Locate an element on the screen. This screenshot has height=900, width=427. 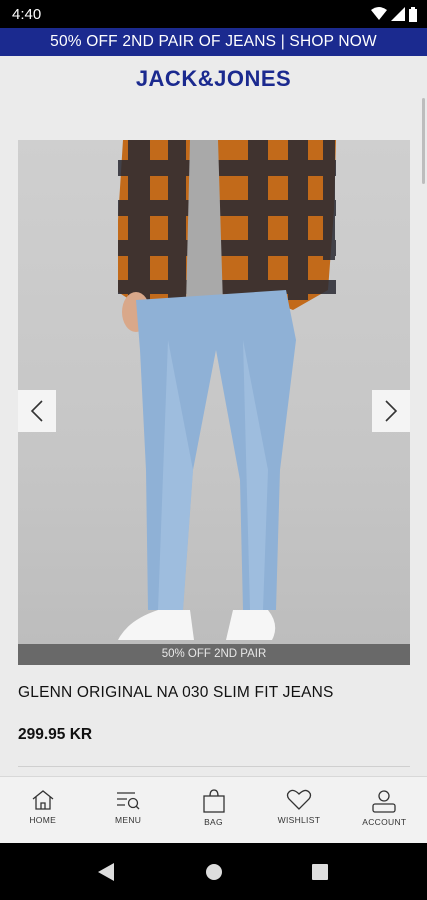
scrollbar is located at coordinates (423, 141).